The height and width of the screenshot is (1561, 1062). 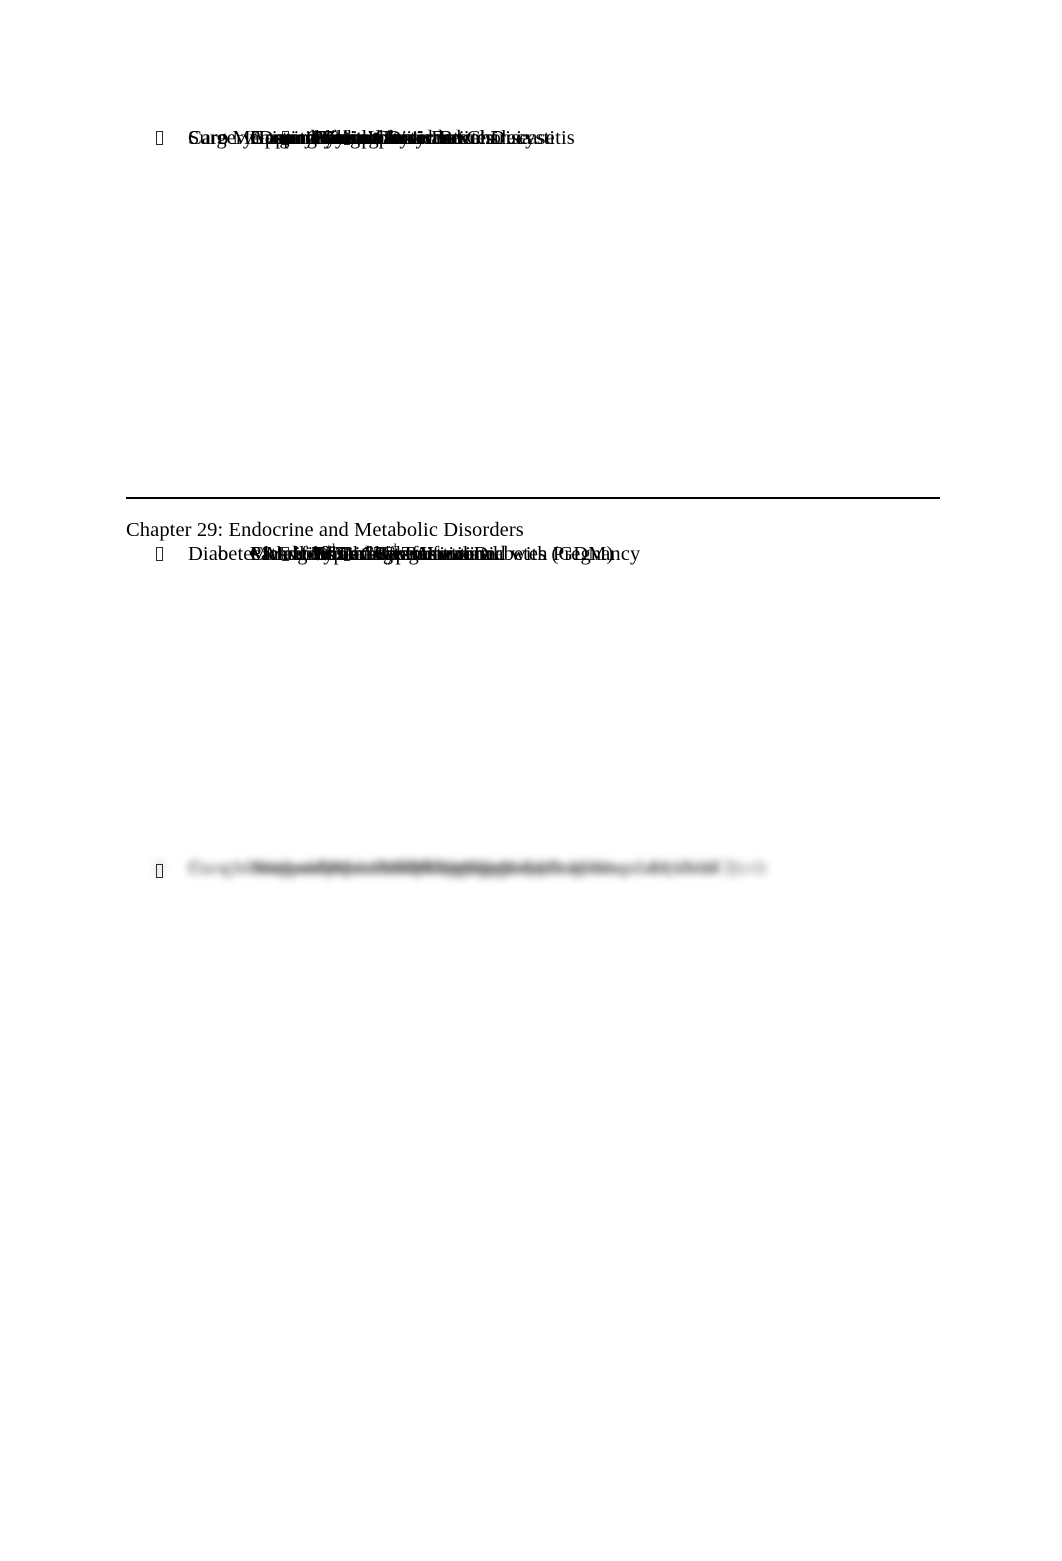 What do you see at coordinates (533, 498) in the screenshot?
I see `section-break-rule` at bounding box center [533, 498].